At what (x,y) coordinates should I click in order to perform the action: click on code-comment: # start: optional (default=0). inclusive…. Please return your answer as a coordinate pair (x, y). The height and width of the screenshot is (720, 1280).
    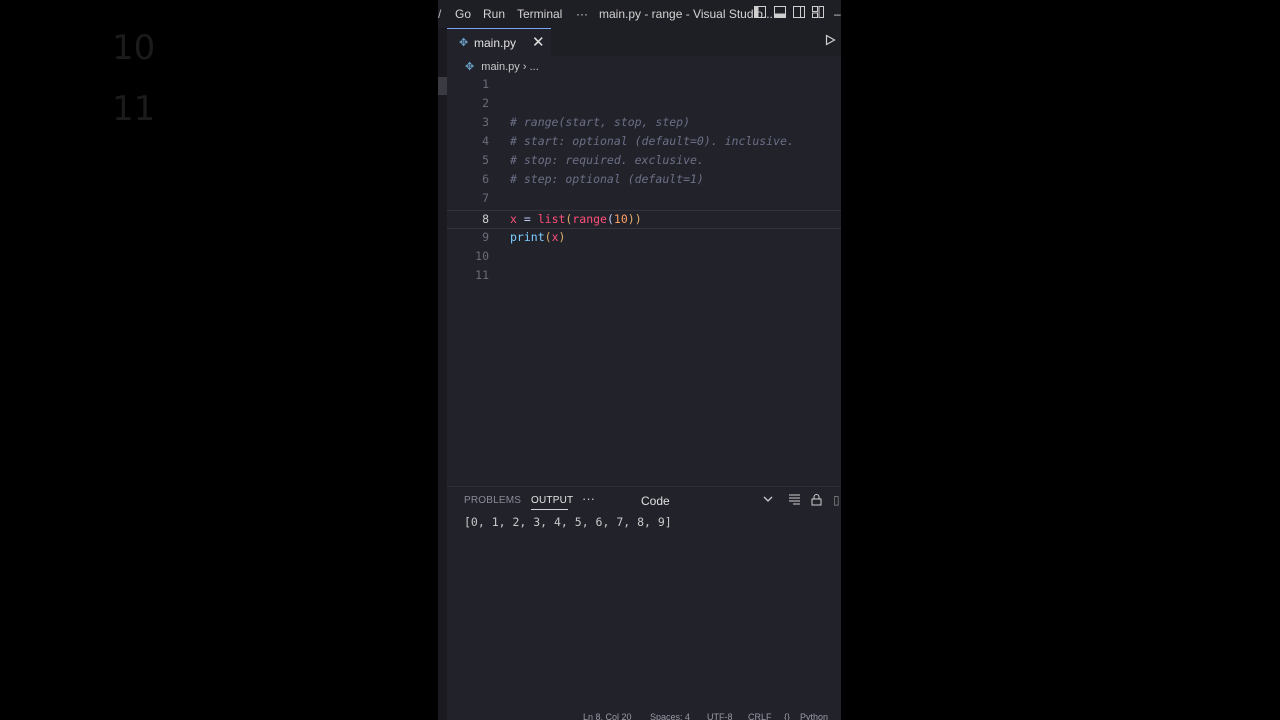
    Looking at the image, I should click on (652, 141).